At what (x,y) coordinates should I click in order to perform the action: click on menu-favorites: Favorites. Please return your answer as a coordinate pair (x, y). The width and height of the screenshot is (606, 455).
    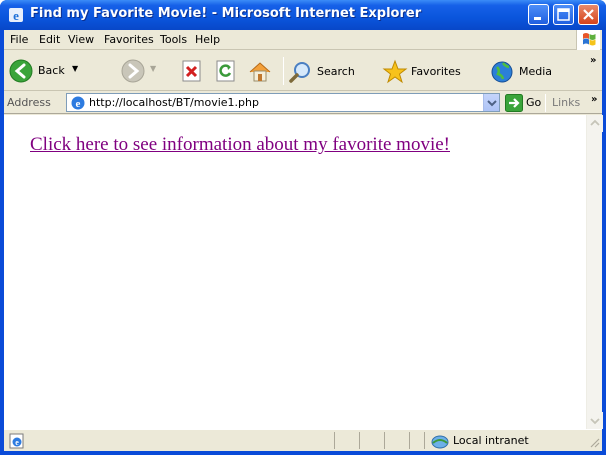
    Looking at the image, I should click on (129, 39).